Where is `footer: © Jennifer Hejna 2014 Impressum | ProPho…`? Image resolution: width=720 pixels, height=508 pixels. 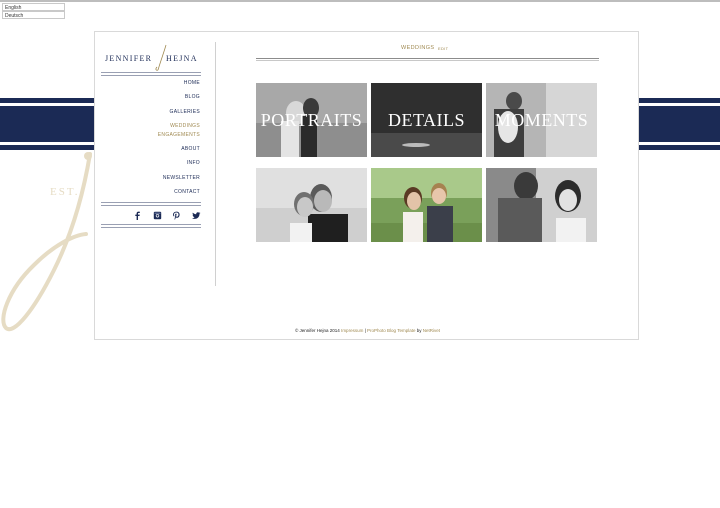 footer: © Jennifer Hejna 2014 Impressum | ProPho… is located at coordinates (367, 330).